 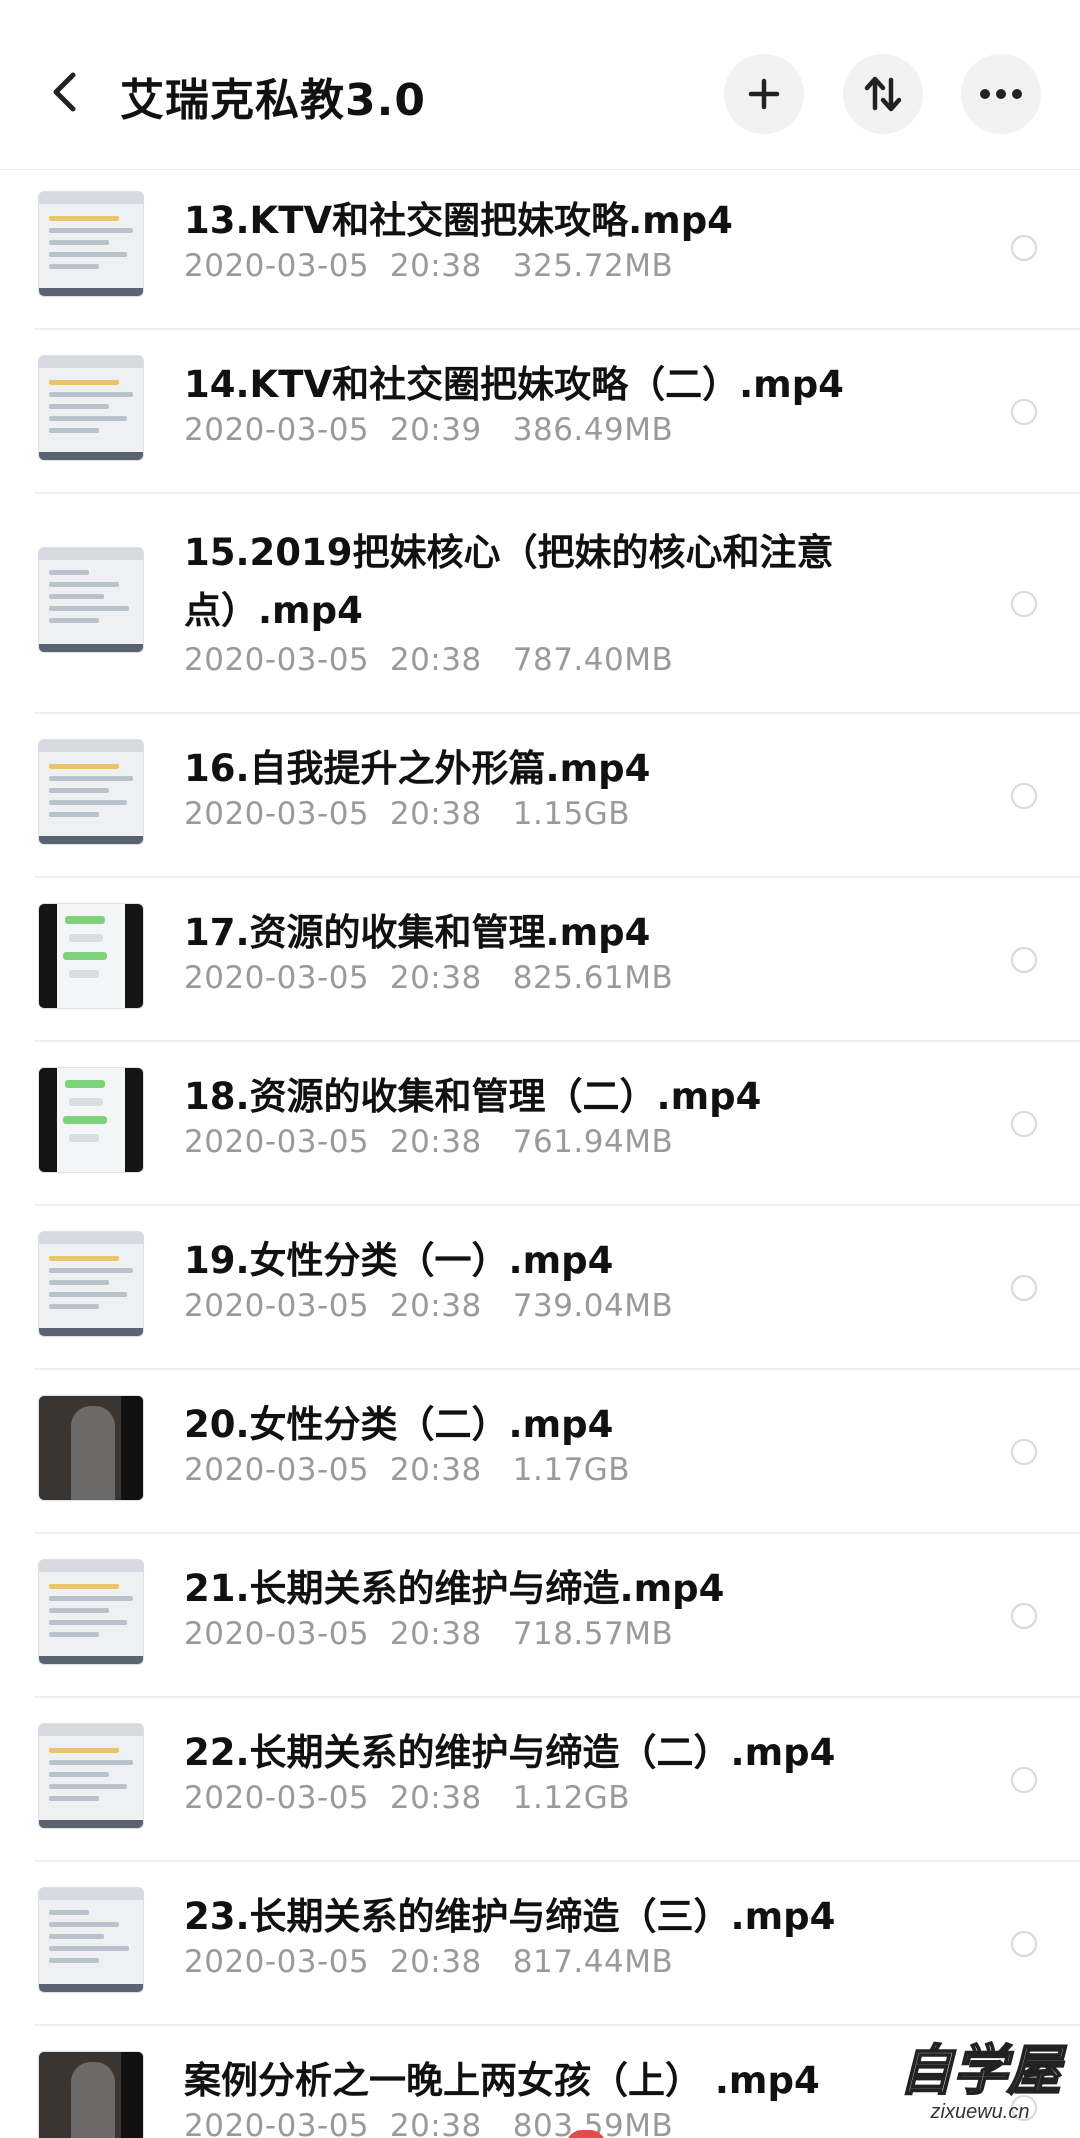 I want to click on file-row: 16.自我提升之外形篇.mp4 2020-03-05 20:38 1.15GB, so click(x=540, y=796).